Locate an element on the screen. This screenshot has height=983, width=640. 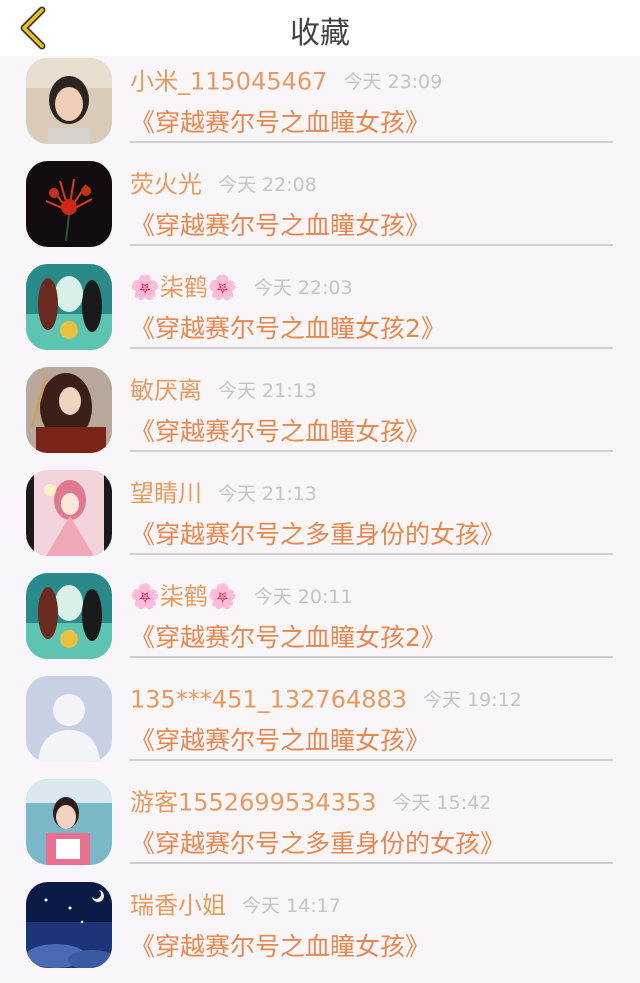
list-item: 🌸柒鹤🌸 今天 20:11 《穿越赛尔号之血瞳女孩2》 is located at coordinates (320, 622).